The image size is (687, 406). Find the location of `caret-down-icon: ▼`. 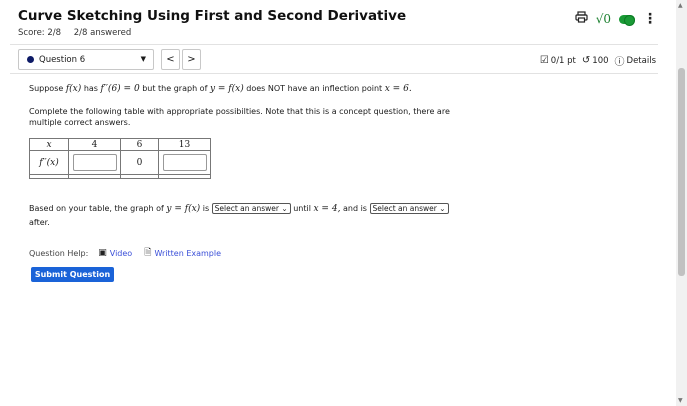

caret-down-icon: ▼ is located at coordinates (143, 59).